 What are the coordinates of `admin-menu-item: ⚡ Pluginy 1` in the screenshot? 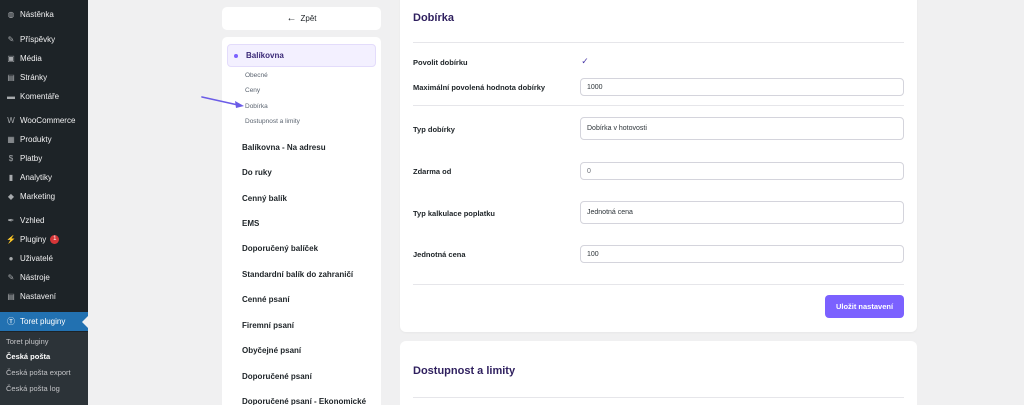 It's located at (44, 239).